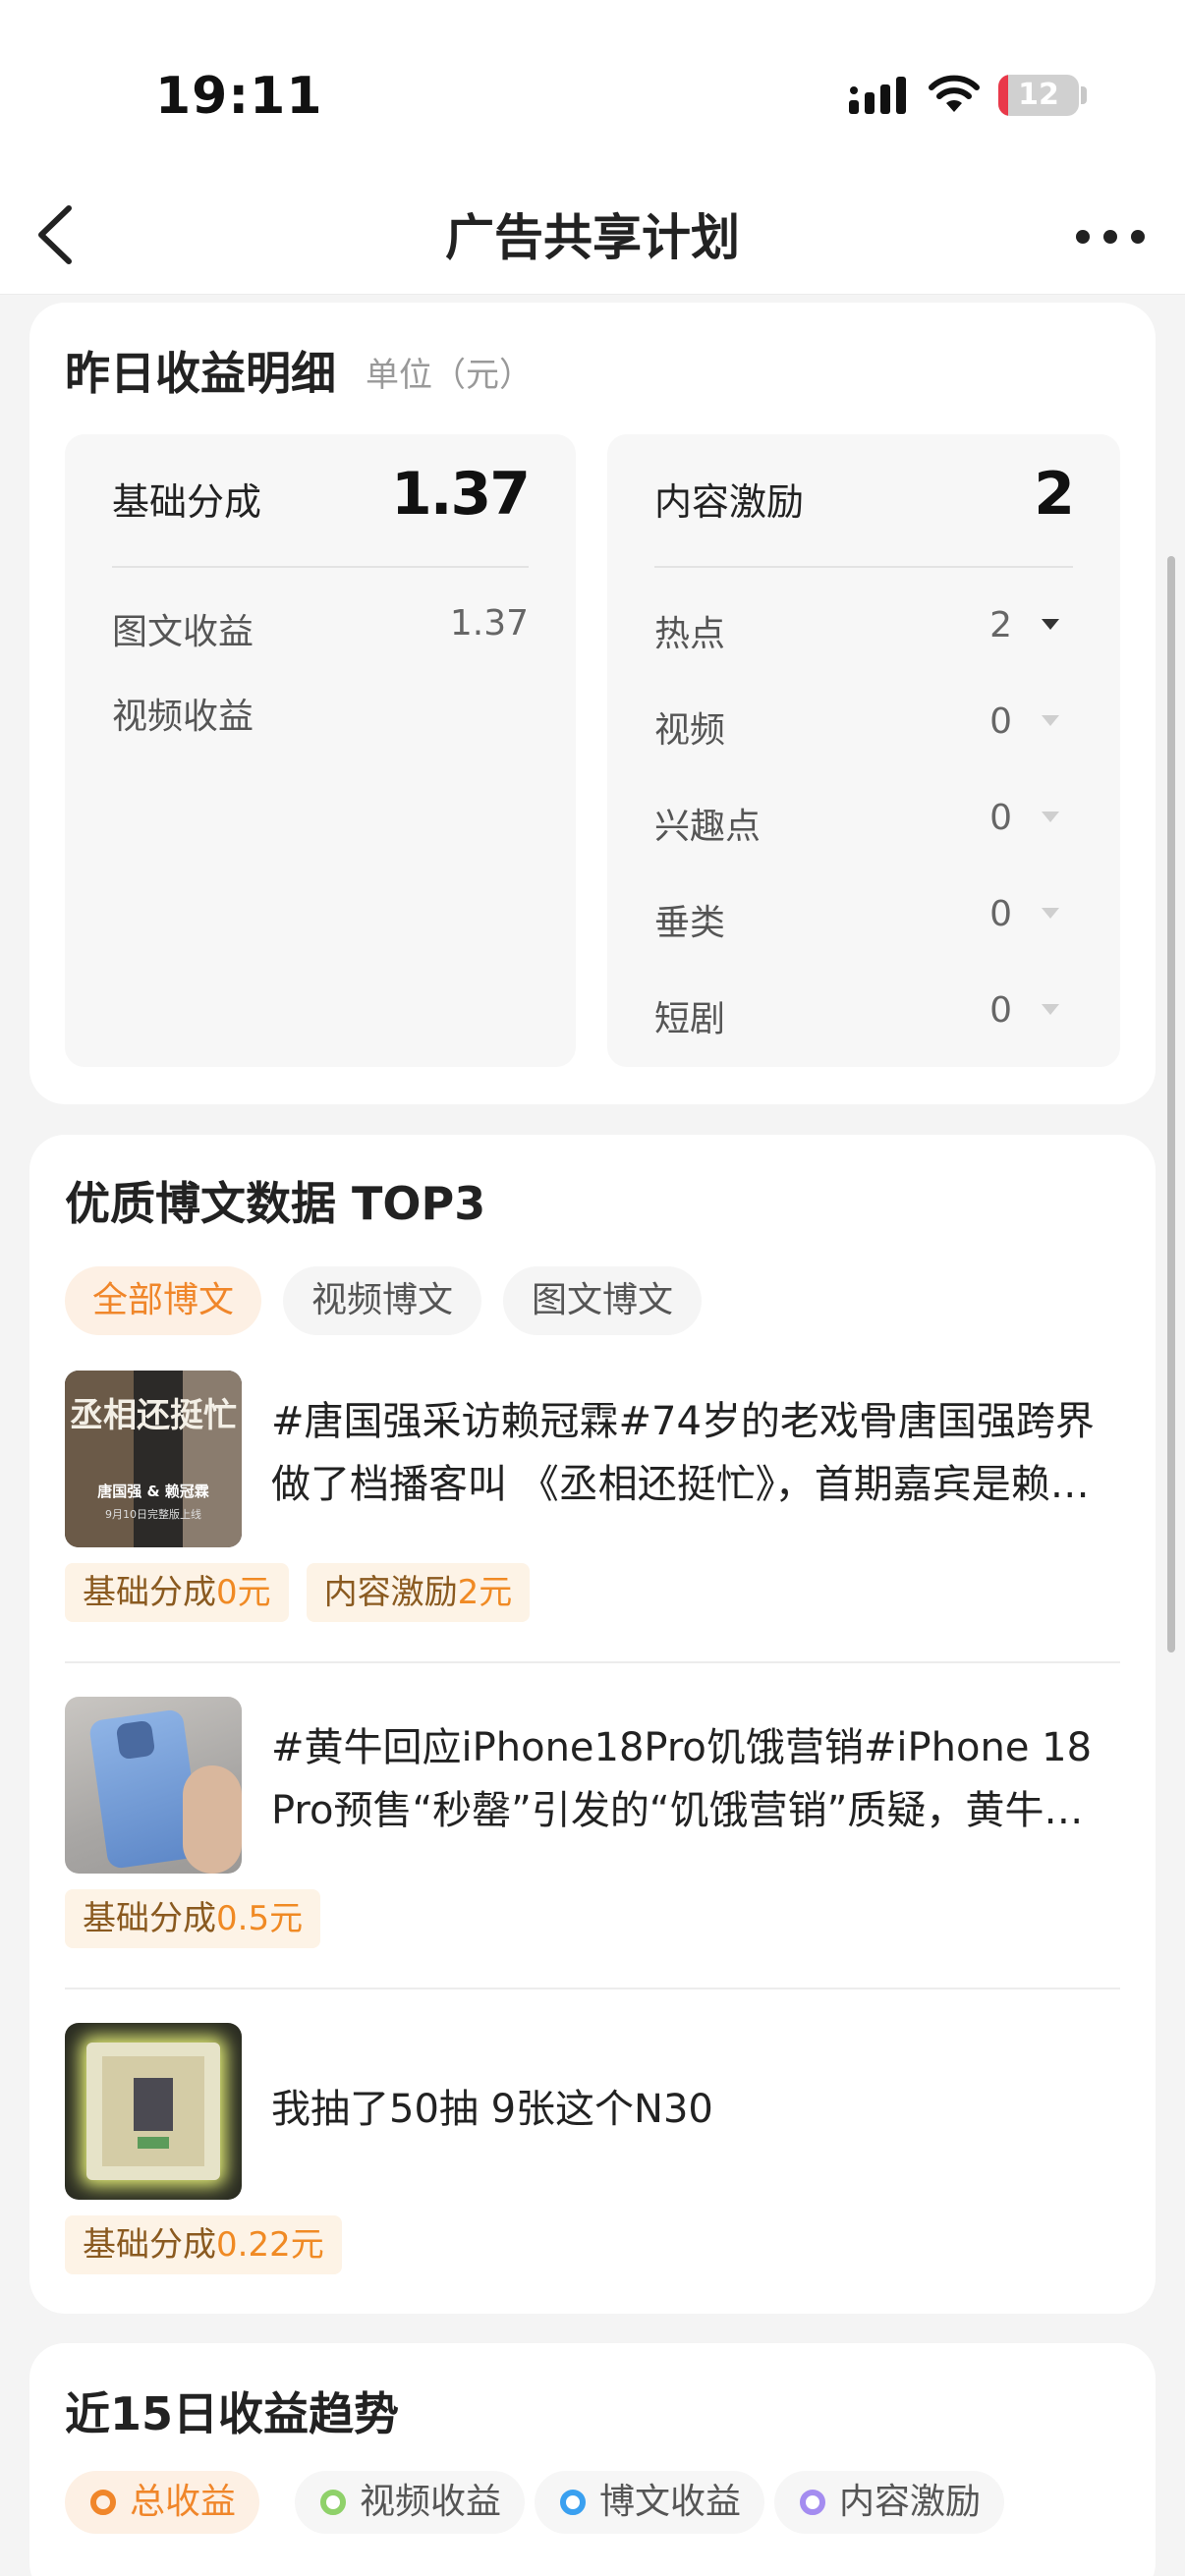 The height and width of the screenshot is (2576, 1185). Describe the element at coordinates (1111, 237) in the screenshot. I see `more-horizontal-icon` at that location.